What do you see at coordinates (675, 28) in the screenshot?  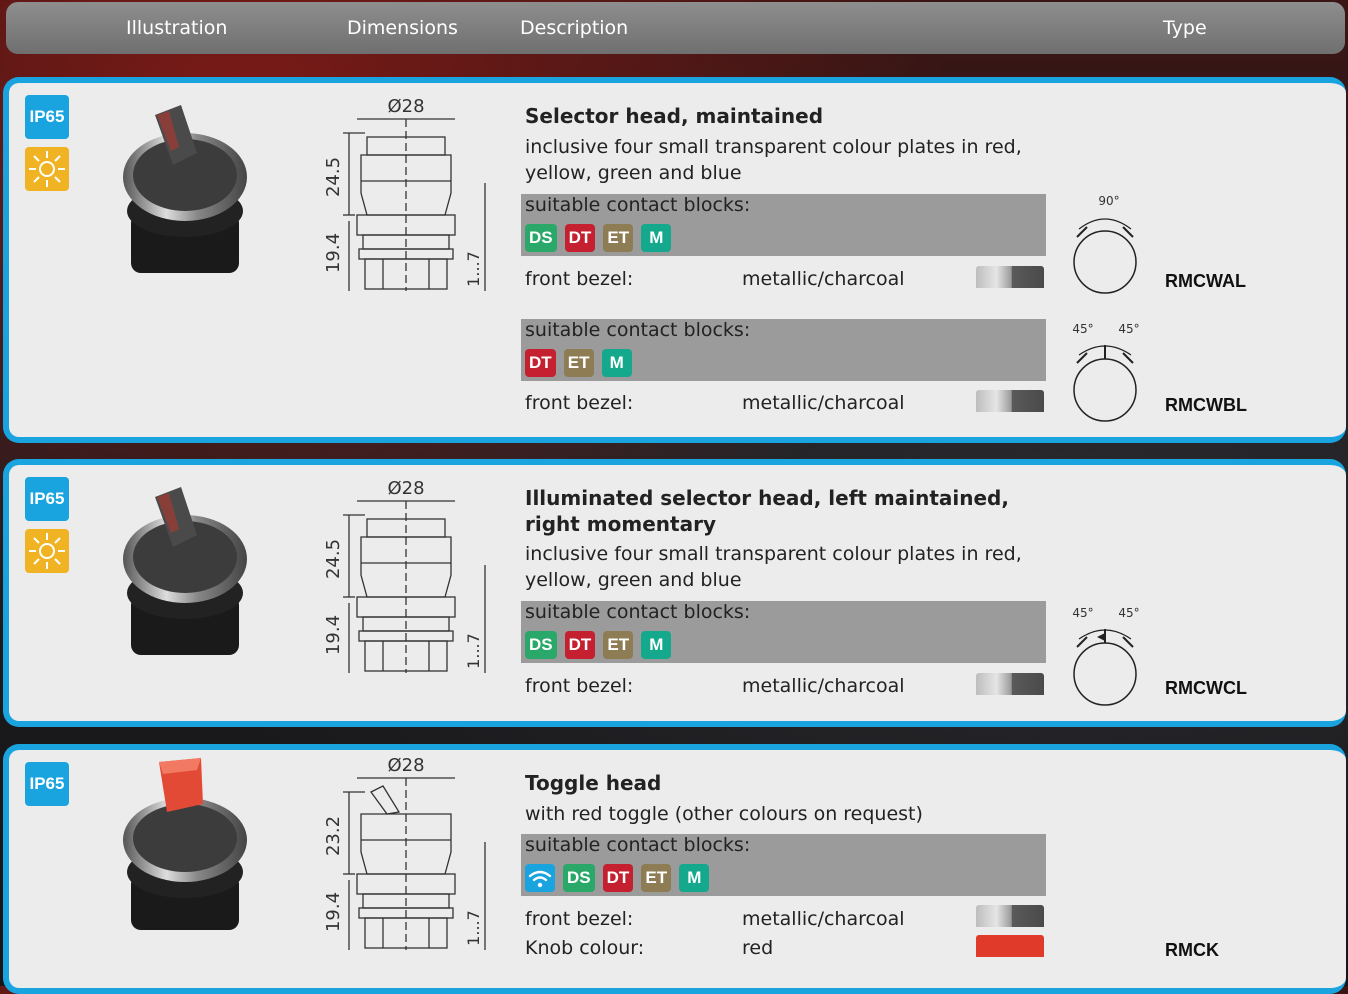 I see `table-header: Illustration Dimensions Description Type` at bounding box center [675, 28].